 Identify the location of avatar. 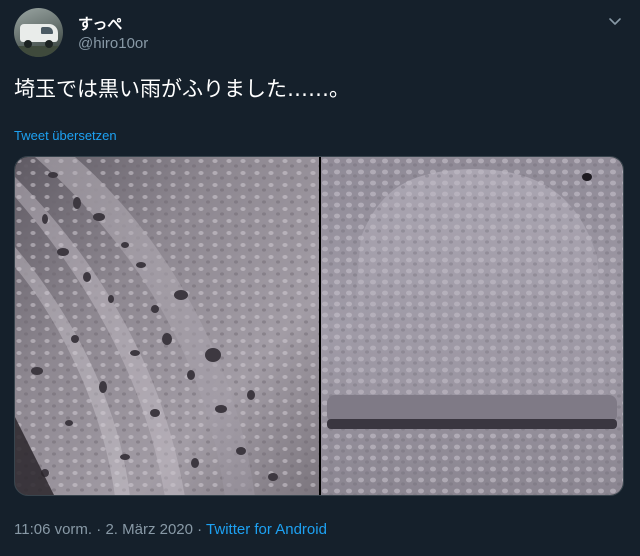
(38, 32).